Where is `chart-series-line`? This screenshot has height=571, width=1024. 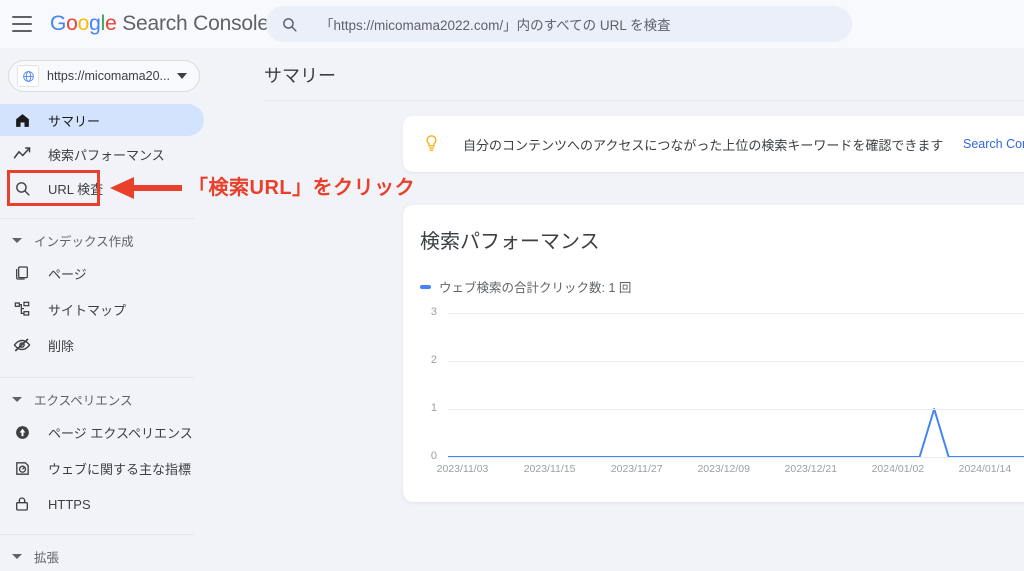 chart-series-line is located at coordinates (736, 433).